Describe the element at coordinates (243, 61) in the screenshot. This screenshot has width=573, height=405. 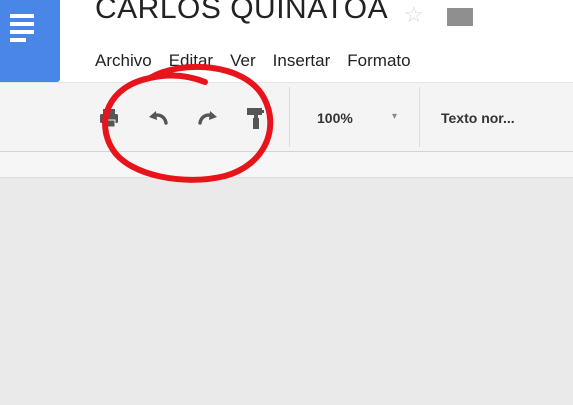
I see `menu-ver: Ver` at that location.